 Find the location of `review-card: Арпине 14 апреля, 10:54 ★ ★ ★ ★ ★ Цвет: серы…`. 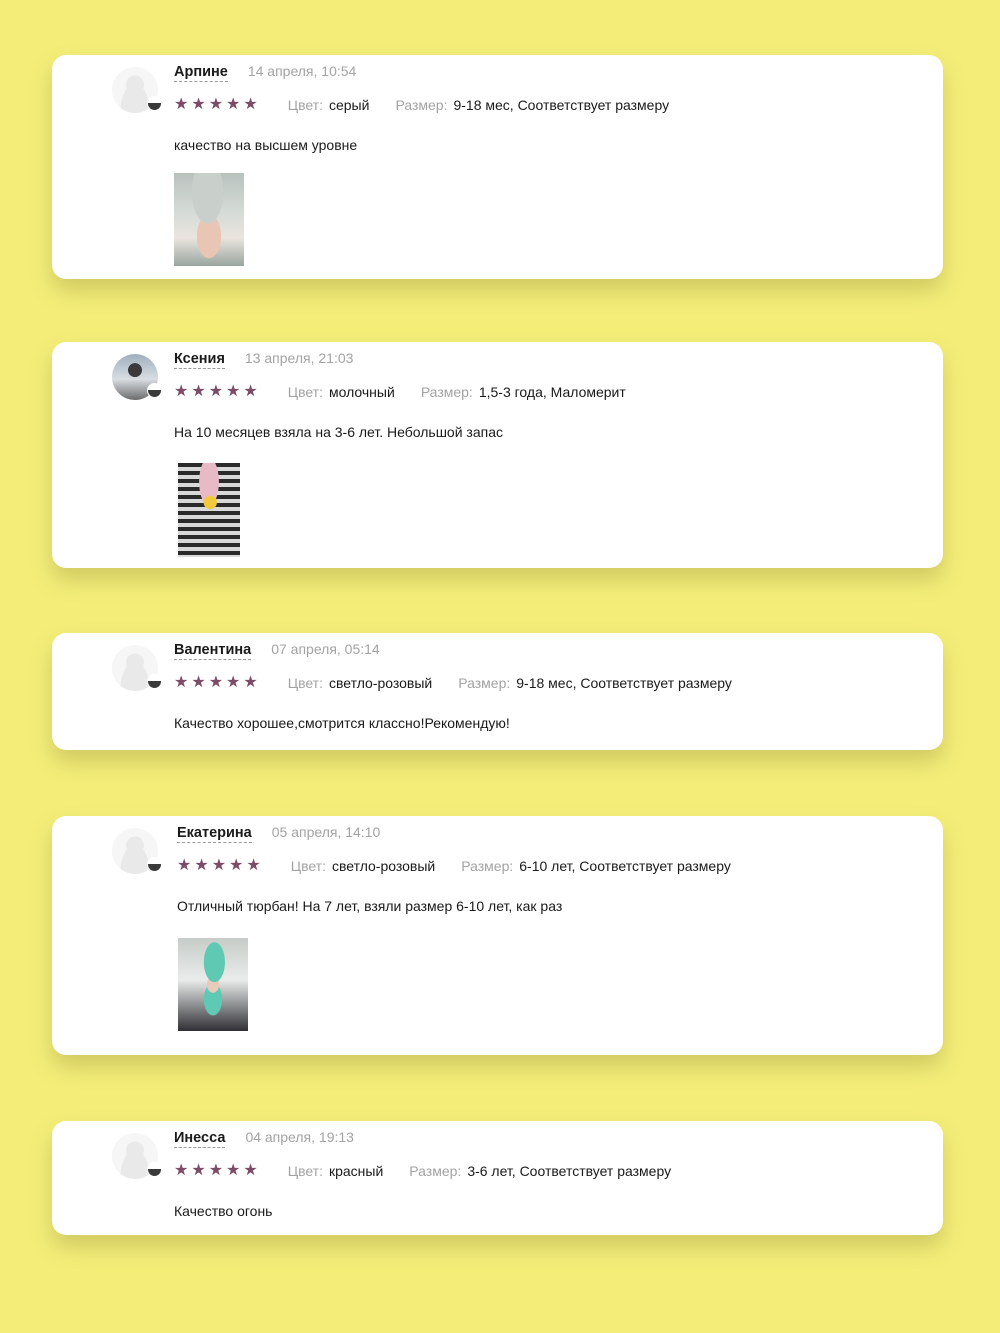

review-card: Арпине 14 апреля, 10:54 ★ ★ ★ ★ ★ Цвет: серы… is located at coordinates (497, 167).